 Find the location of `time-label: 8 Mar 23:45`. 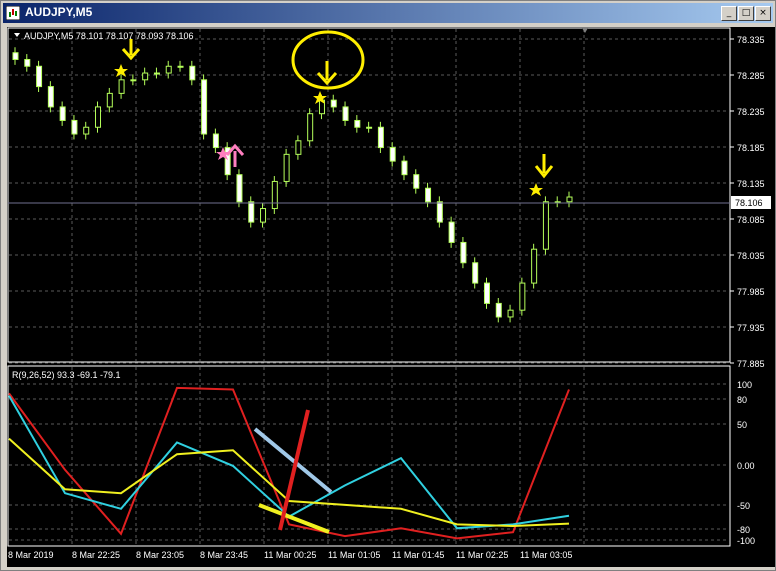

time-label: 8 Mar 23:45 is located at coordinates (224, 555).